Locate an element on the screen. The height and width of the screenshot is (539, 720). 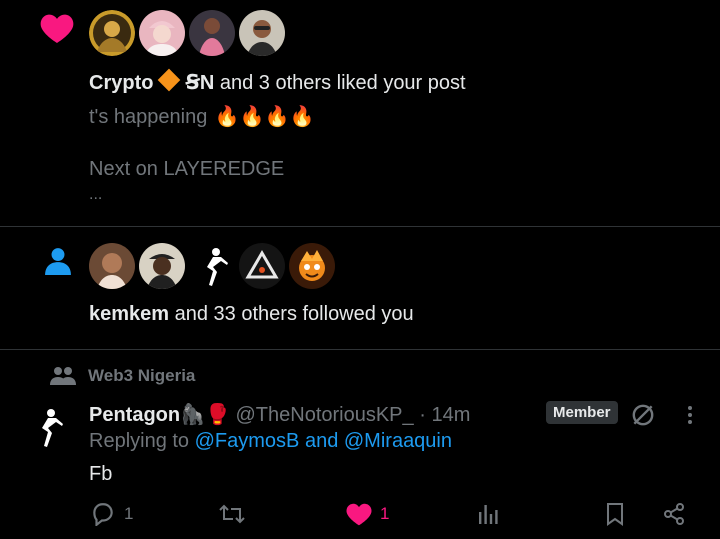
post-preview: t's happening 🔥🔥🔥🔥 is located at coordinates (202, 116).